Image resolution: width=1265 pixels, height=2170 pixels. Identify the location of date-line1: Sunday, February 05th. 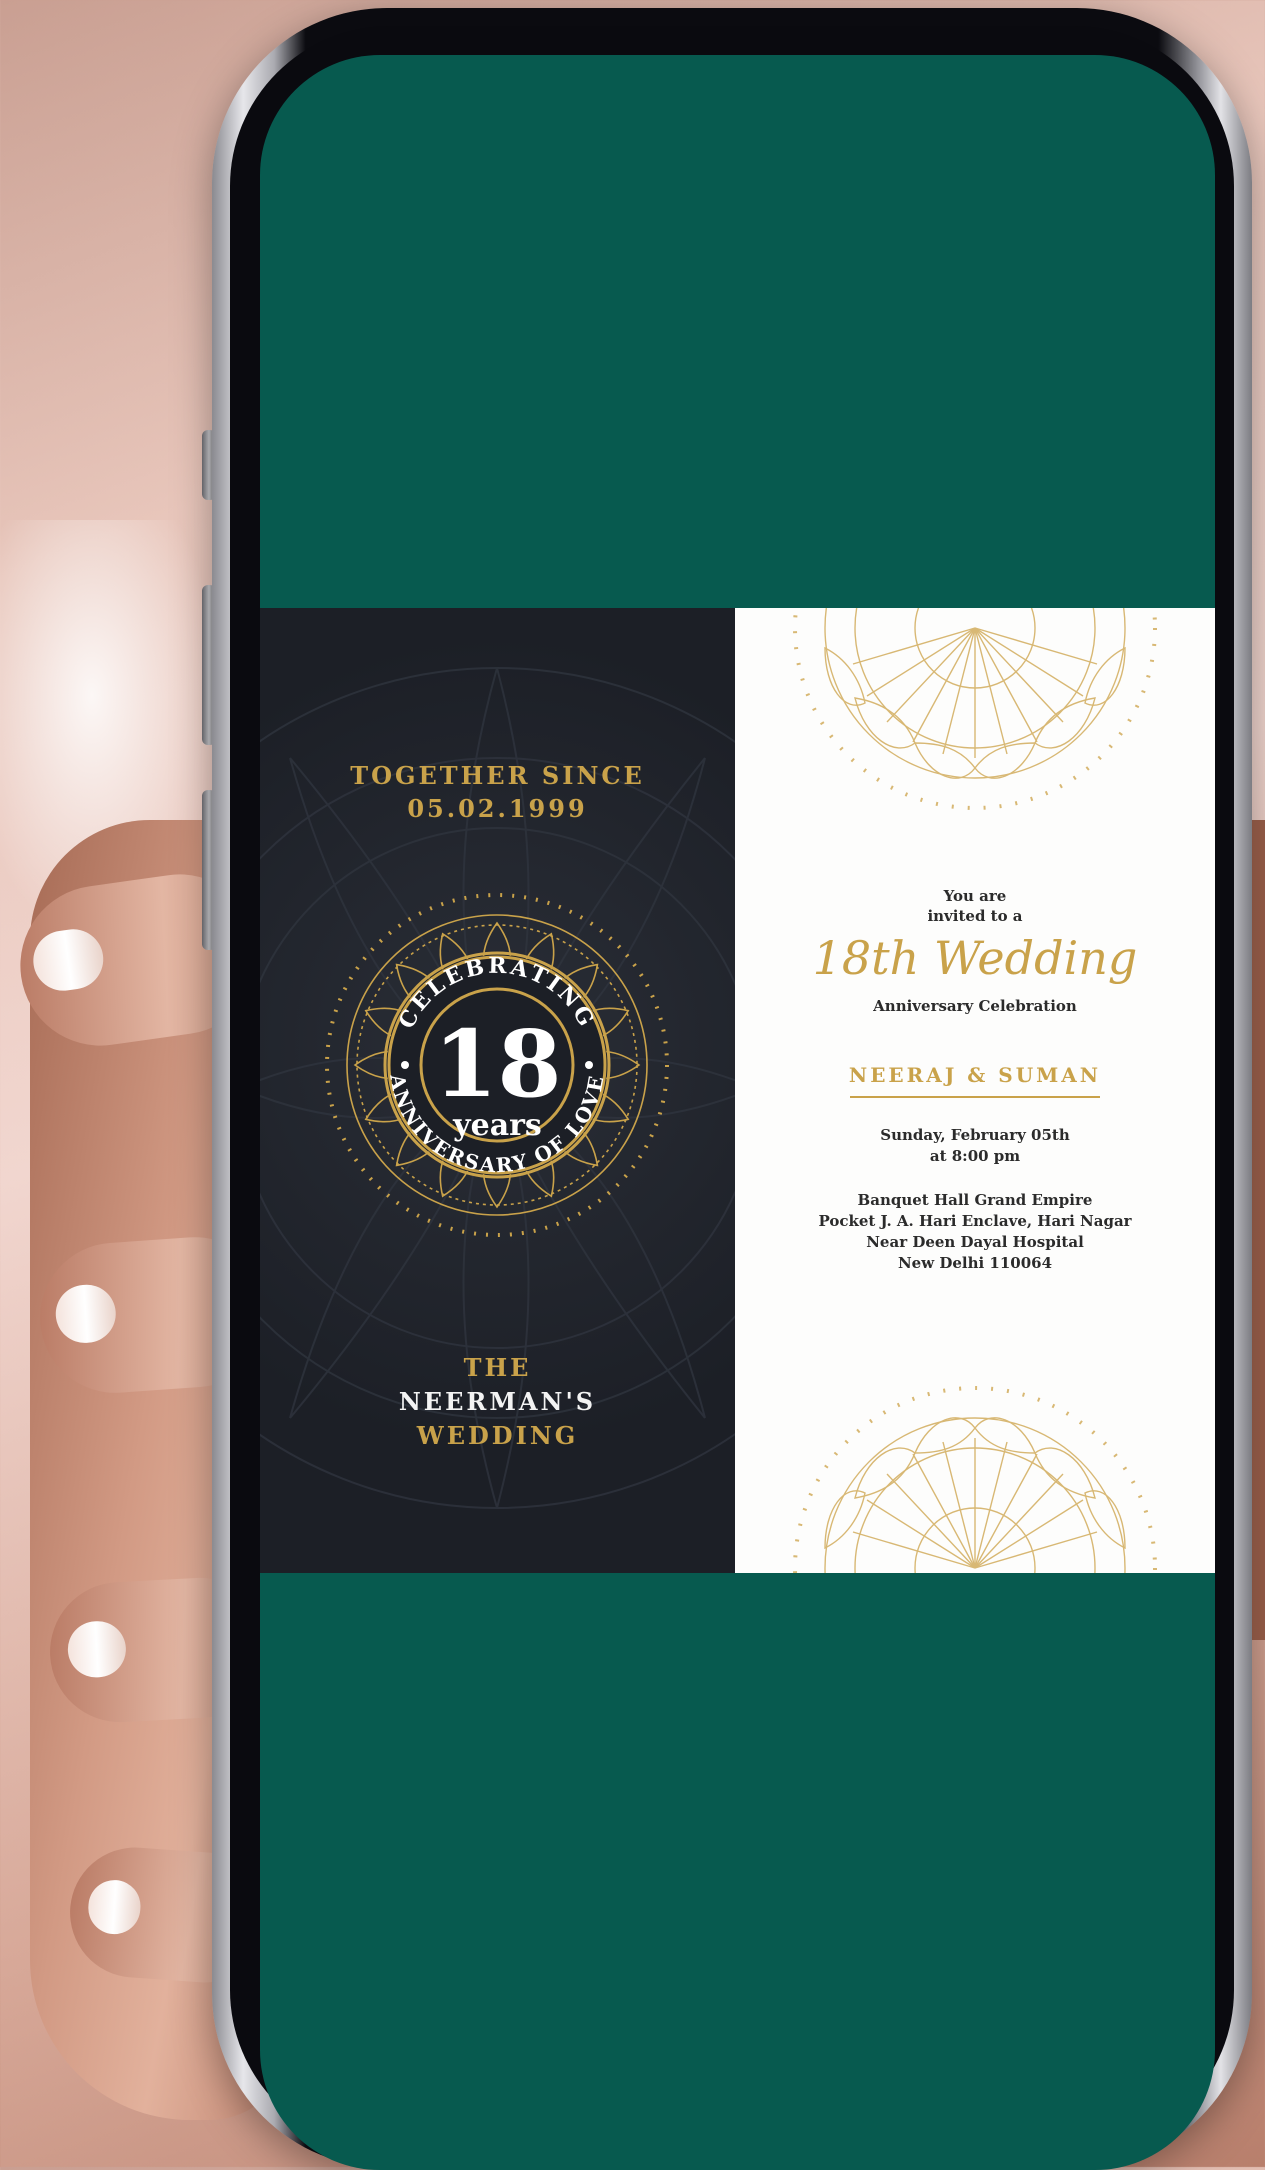
(975, 1135).